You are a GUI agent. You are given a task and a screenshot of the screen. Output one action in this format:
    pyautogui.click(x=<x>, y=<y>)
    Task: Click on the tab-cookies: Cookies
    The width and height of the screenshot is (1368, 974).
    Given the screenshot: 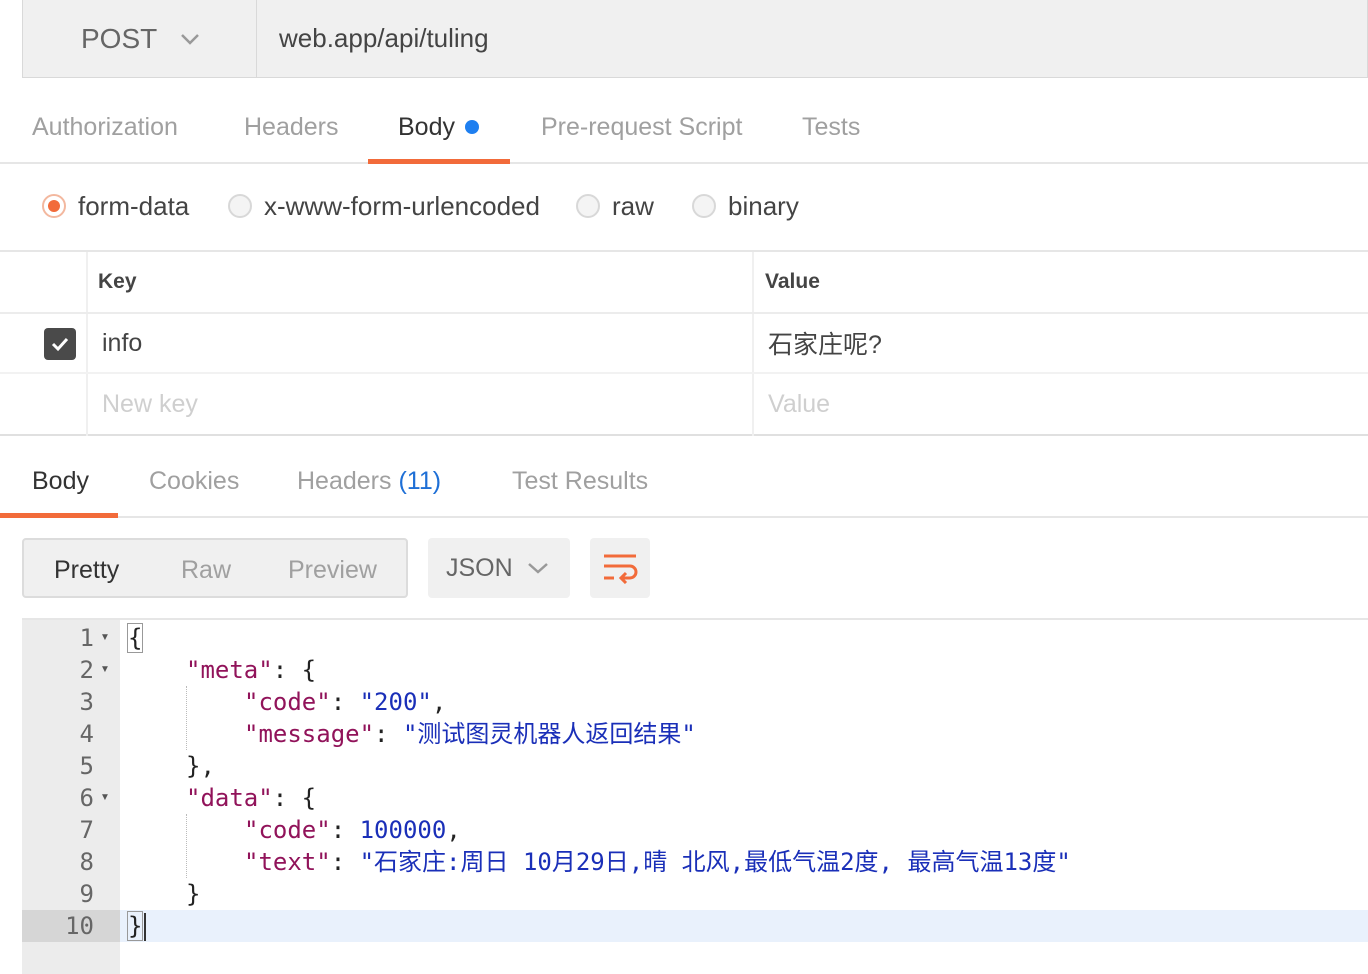 What is the action you would take?
    pyautogui.click(x=194, y=481)
    